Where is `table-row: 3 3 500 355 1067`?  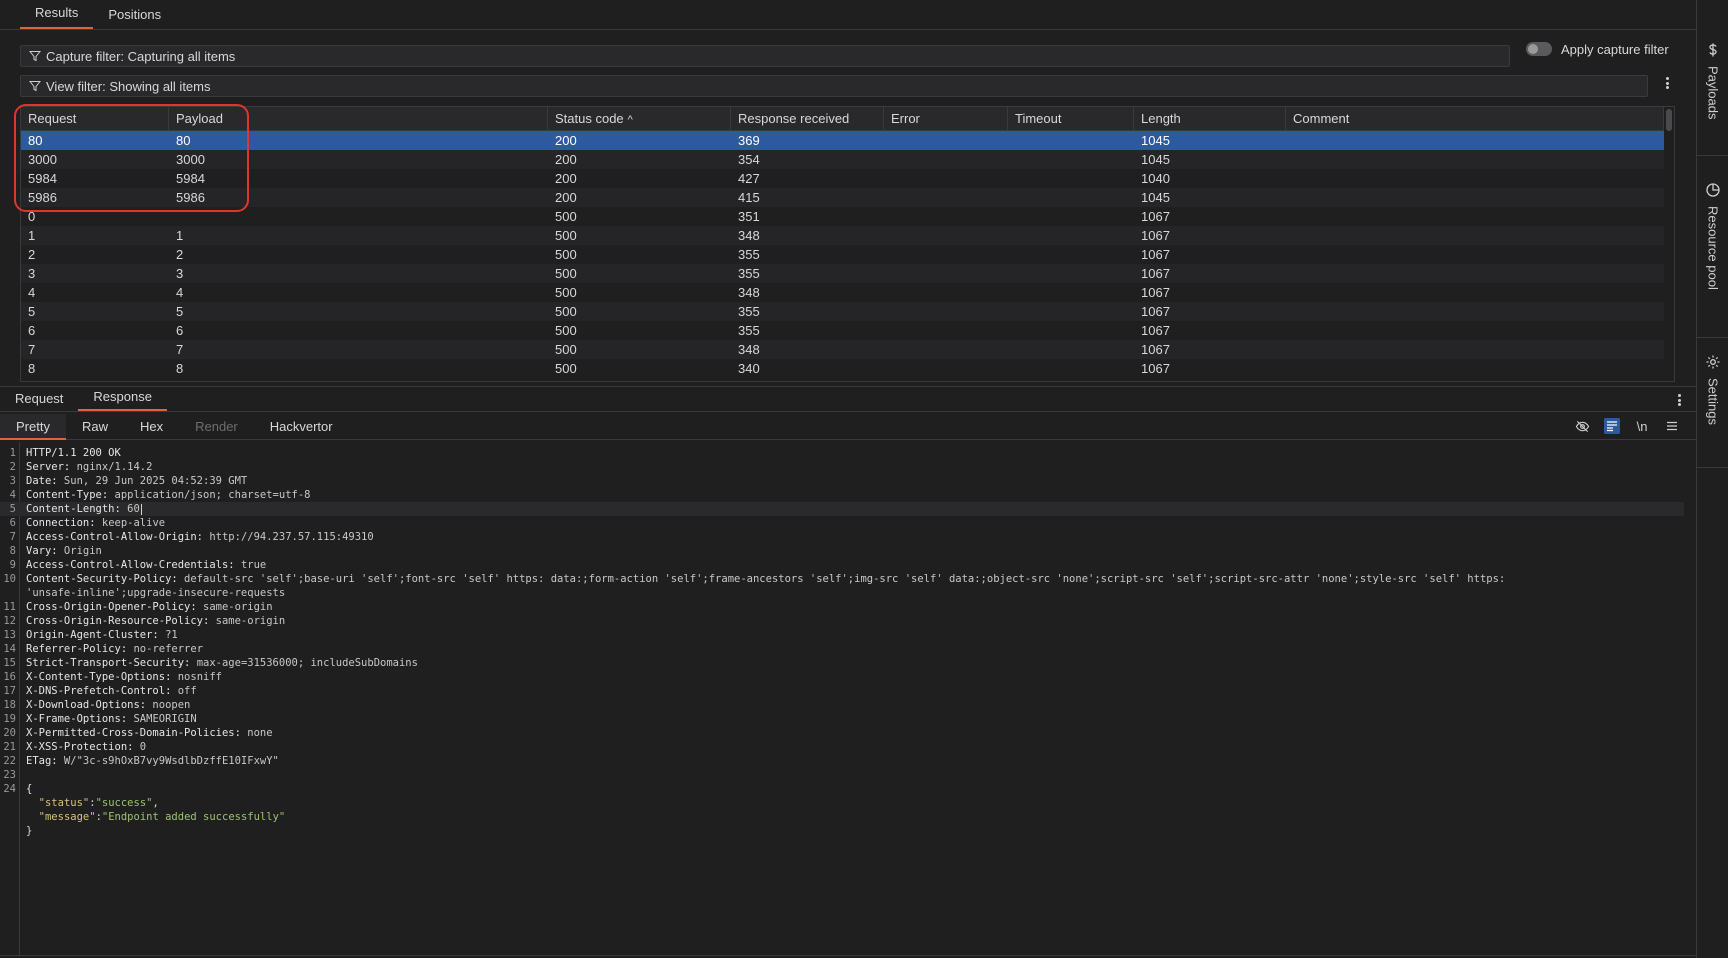 table-row: 3 3 500 355 1067 is located at coordinates (842, 273).